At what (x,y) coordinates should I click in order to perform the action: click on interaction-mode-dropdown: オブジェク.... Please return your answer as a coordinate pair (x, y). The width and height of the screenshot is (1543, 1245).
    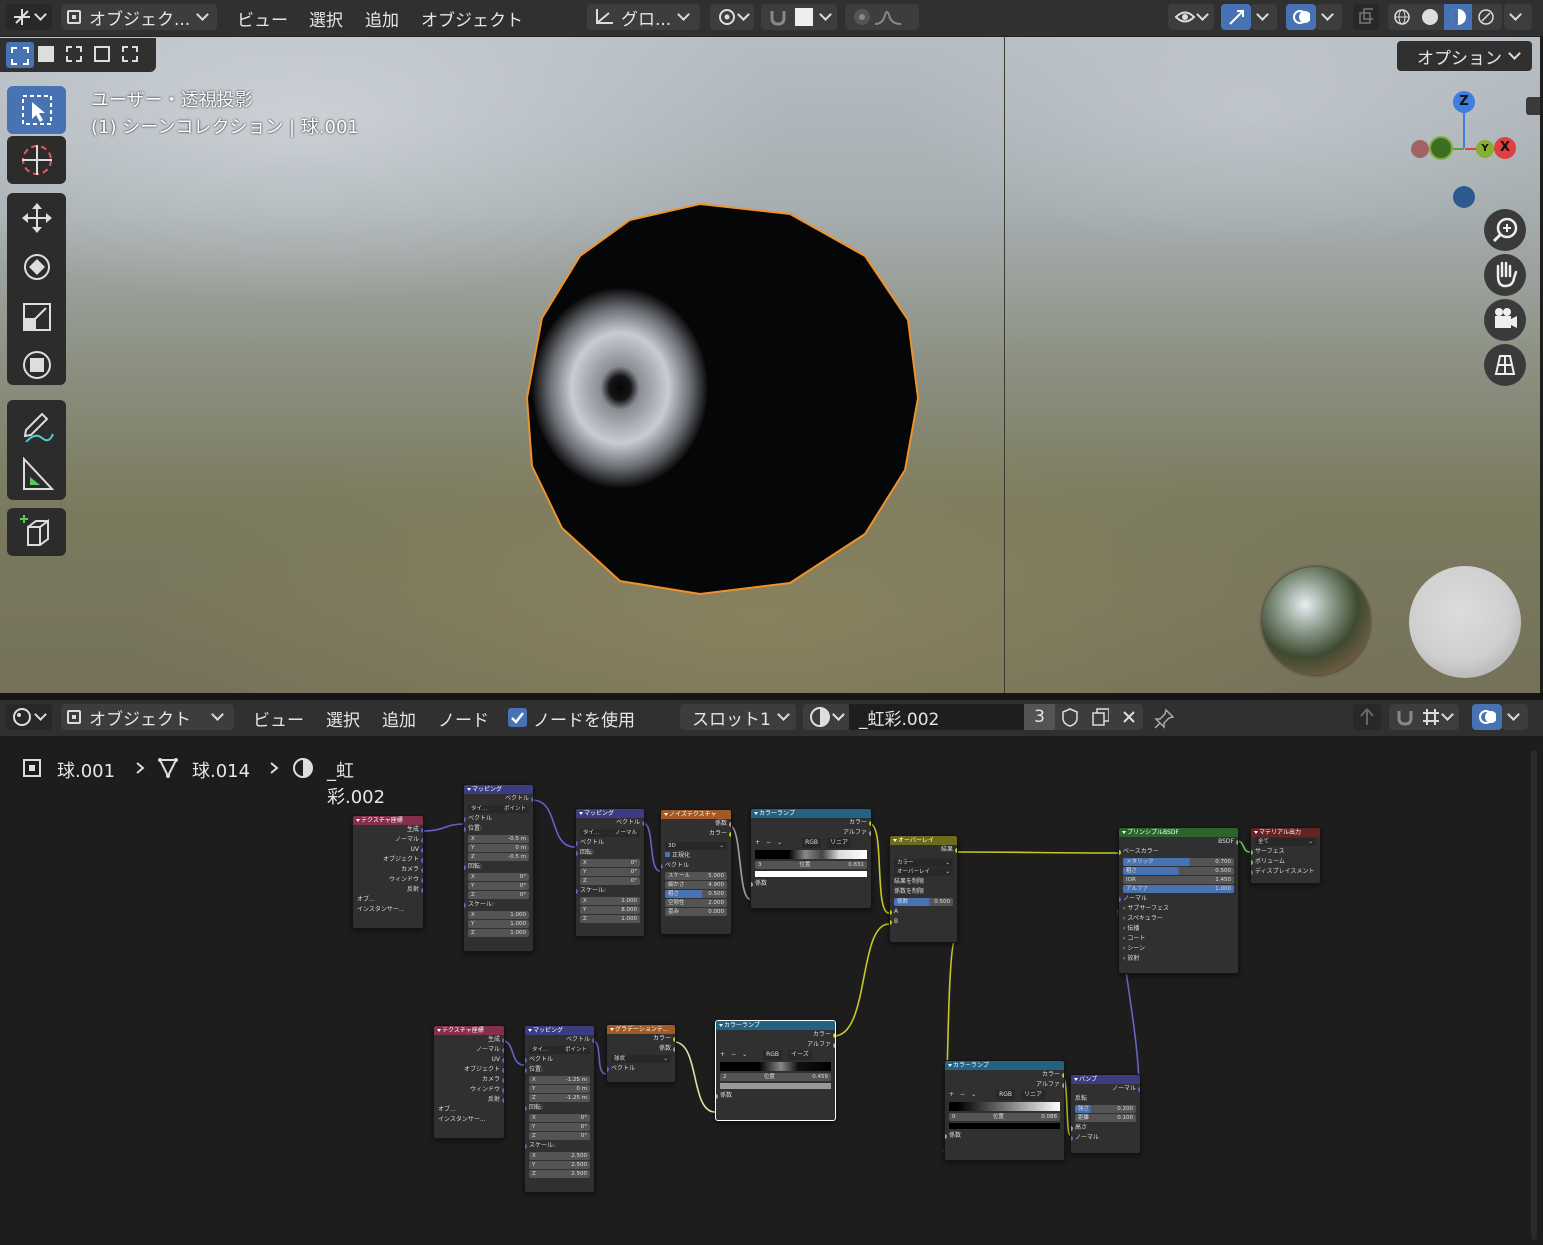
    Looking at the image, I should click on (139, 17).